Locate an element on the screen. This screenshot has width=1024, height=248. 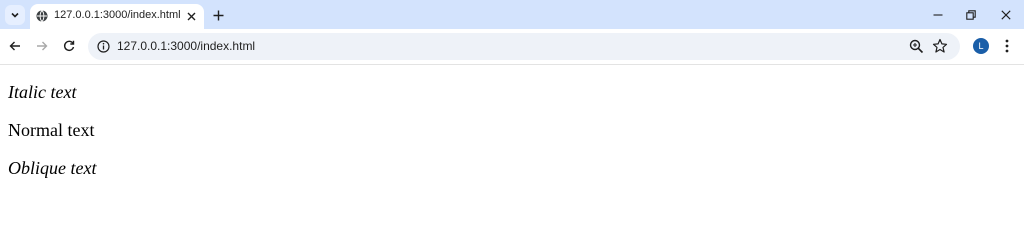
chevron-down-icon is located at coordinates (15, 15).